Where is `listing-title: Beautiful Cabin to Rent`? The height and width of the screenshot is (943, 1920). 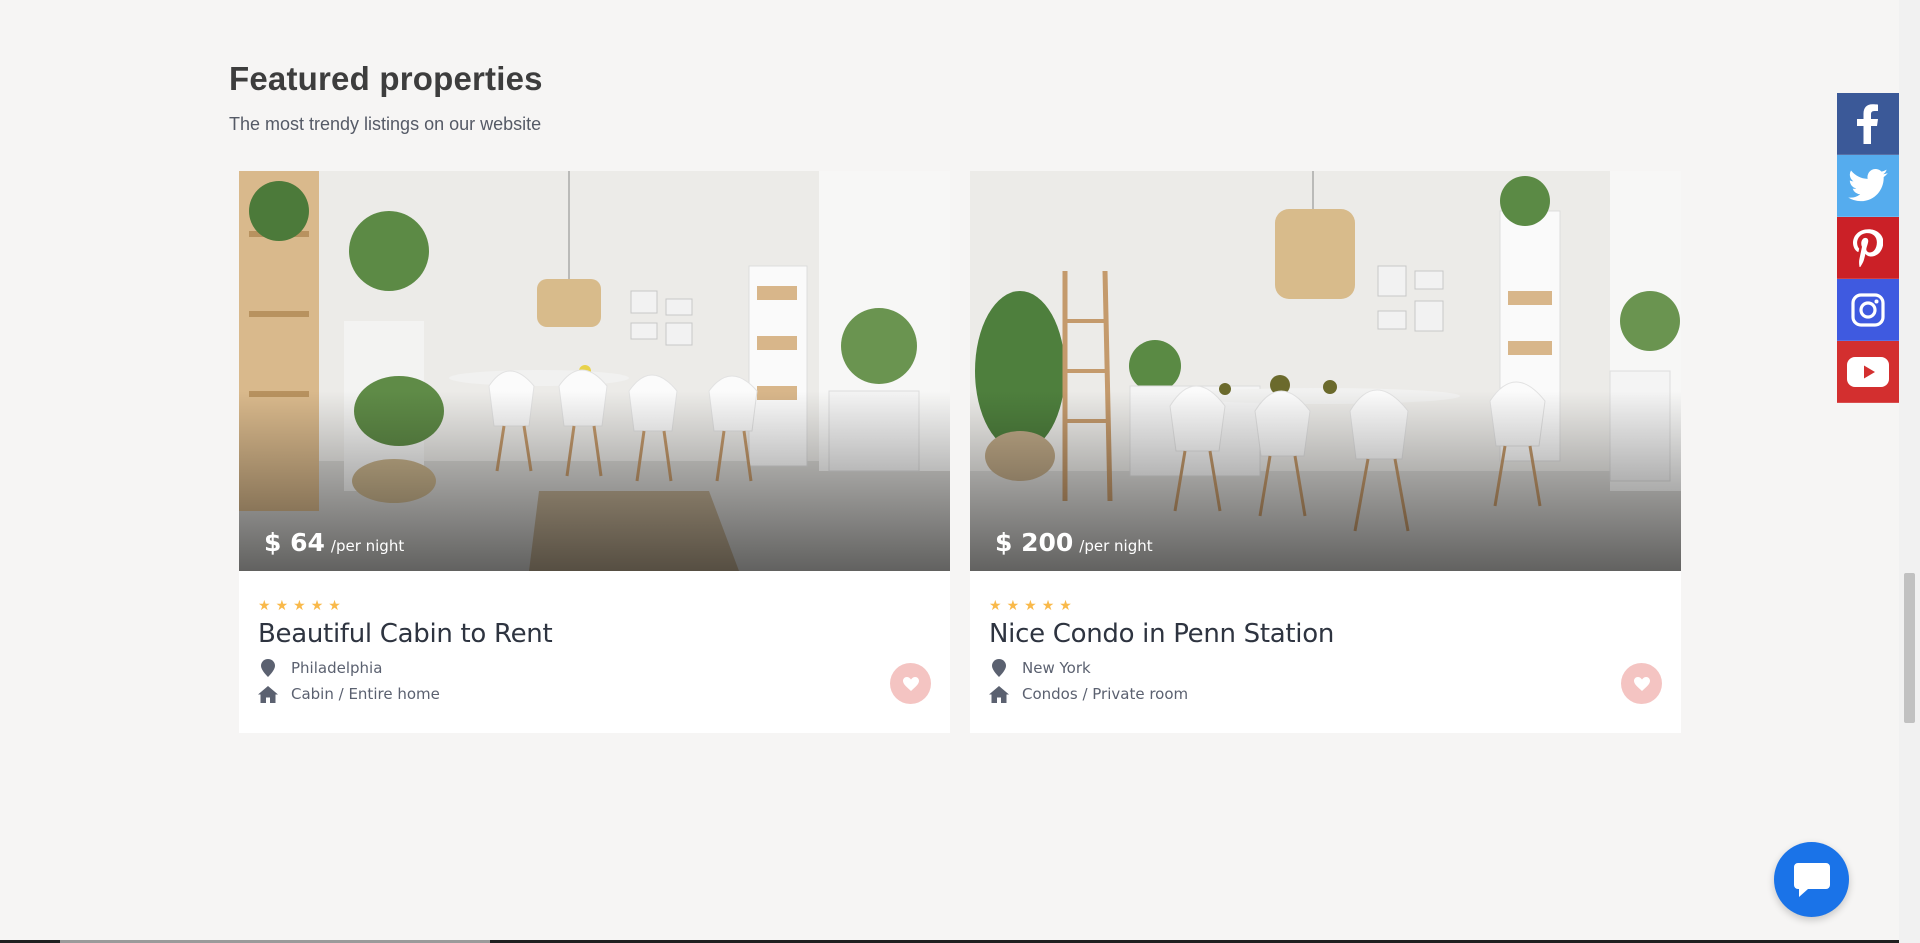
listing-title: Beautiful Cabin to Rent is located at coordinates (594, 634).